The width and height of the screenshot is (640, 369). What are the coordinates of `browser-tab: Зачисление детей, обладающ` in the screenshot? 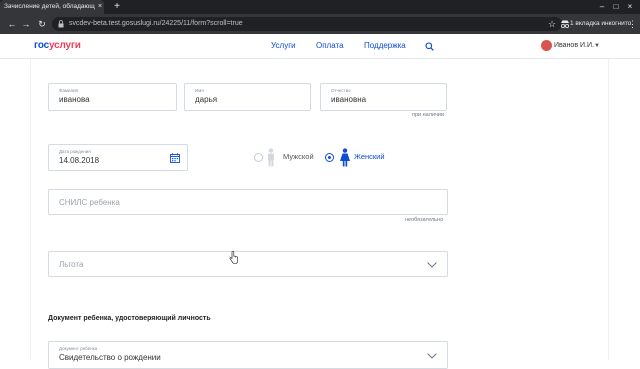 It's located at (52, 7).